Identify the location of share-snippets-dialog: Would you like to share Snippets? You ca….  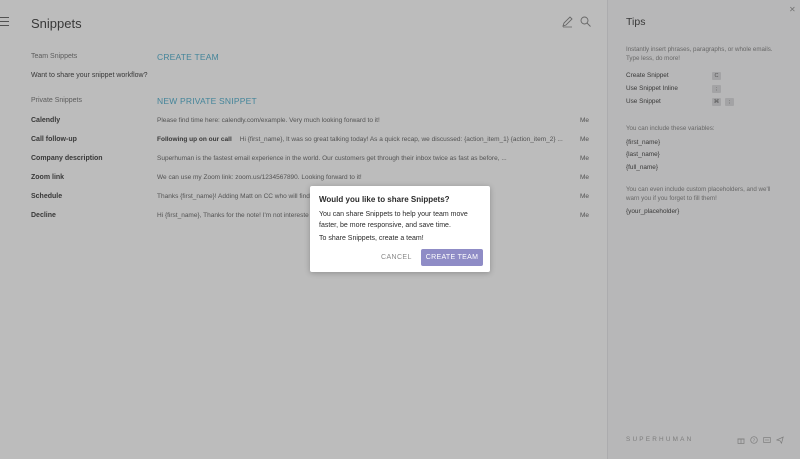
(400, 229).